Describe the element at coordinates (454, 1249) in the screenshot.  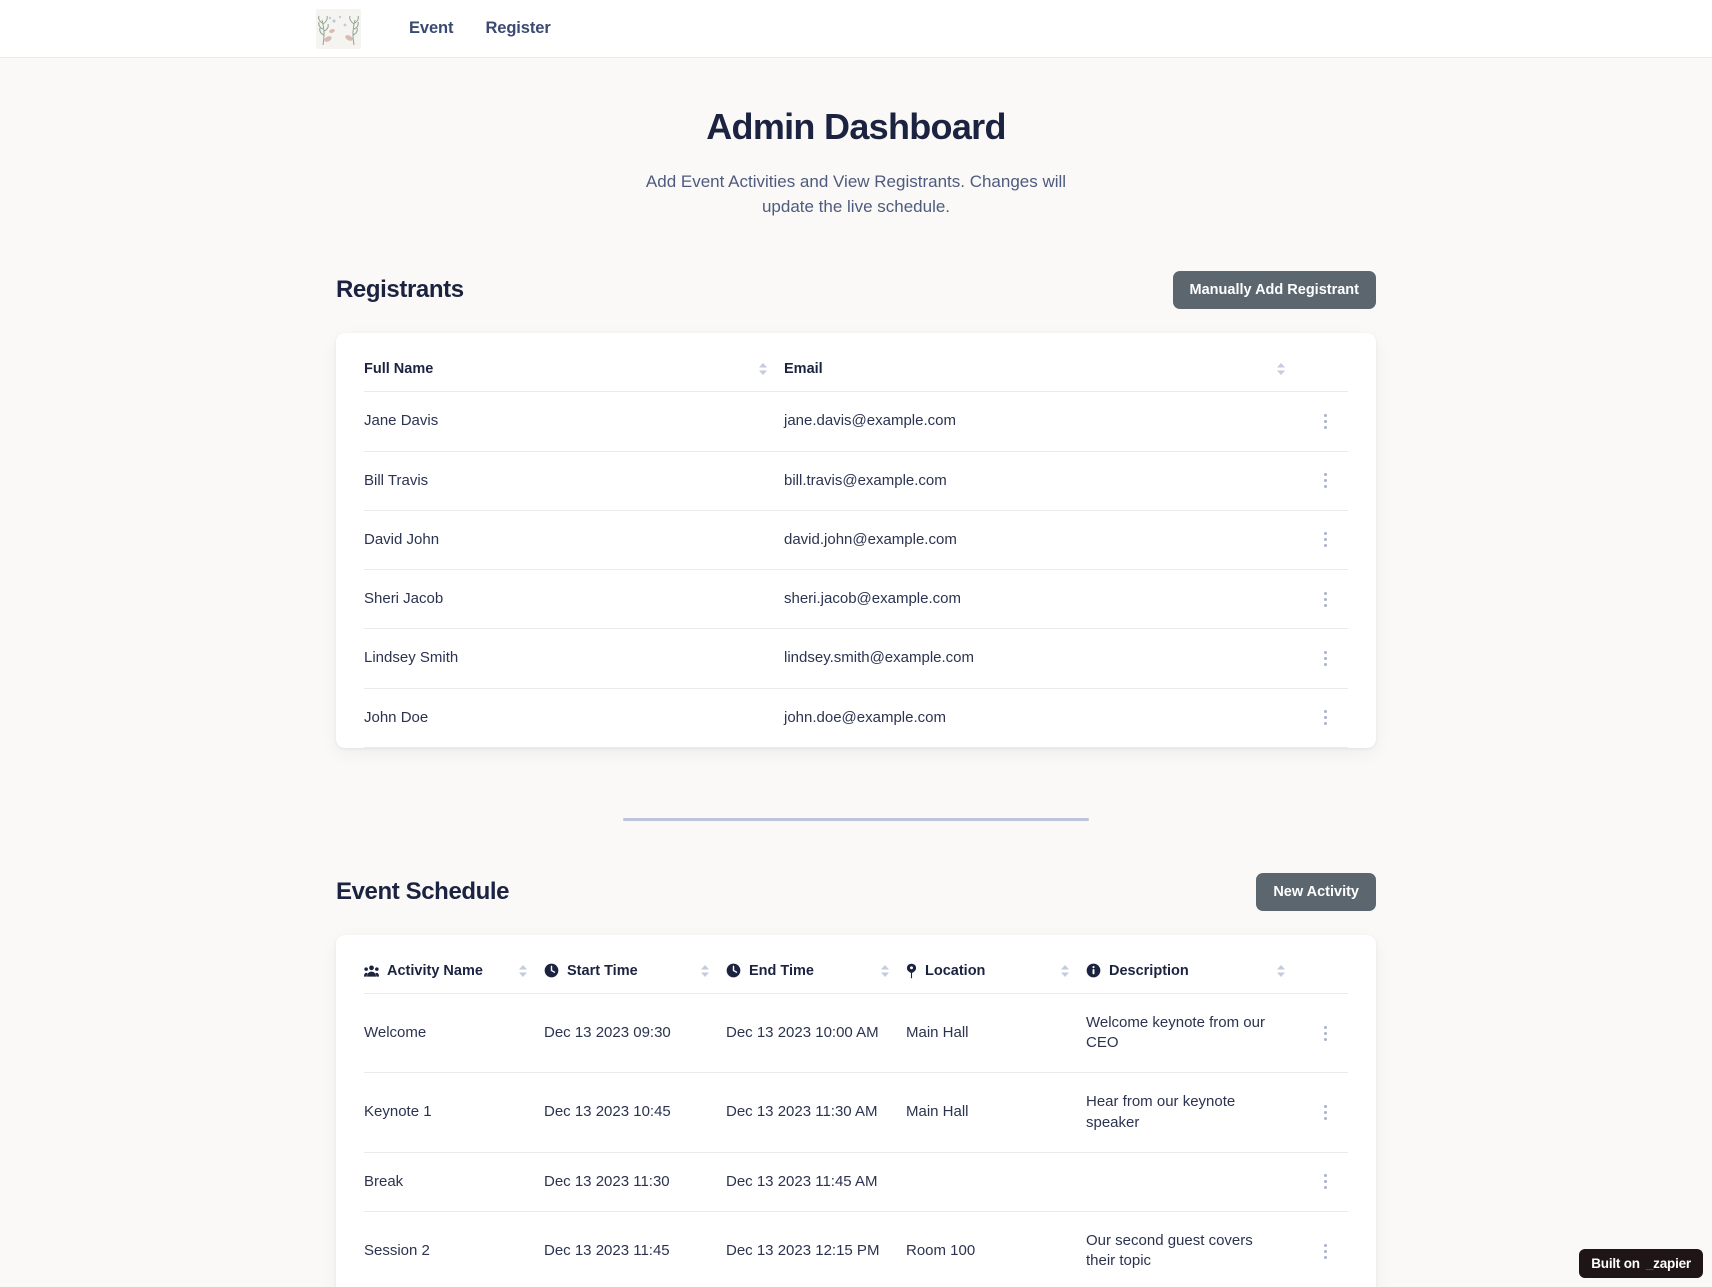
I see `cell-activity-name: Session 2` at that location.